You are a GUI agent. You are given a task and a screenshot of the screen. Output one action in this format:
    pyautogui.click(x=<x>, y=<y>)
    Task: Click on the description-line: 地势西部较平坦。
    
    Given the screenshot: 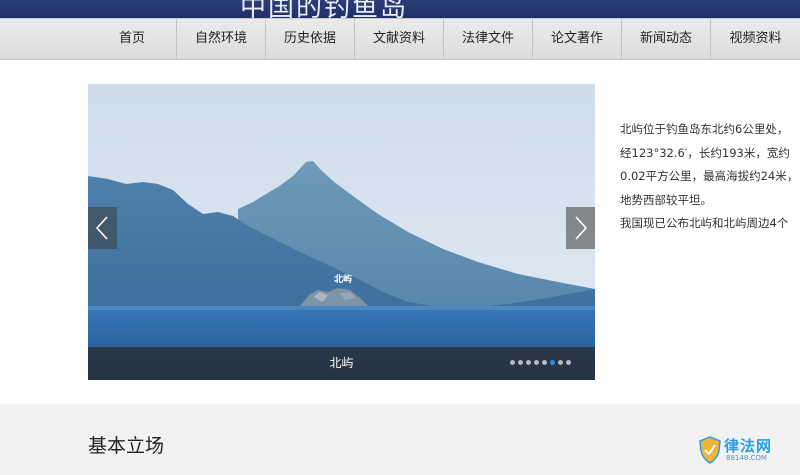 What is the action you would take?
    pyautogui.click(x=666, y=199)
    